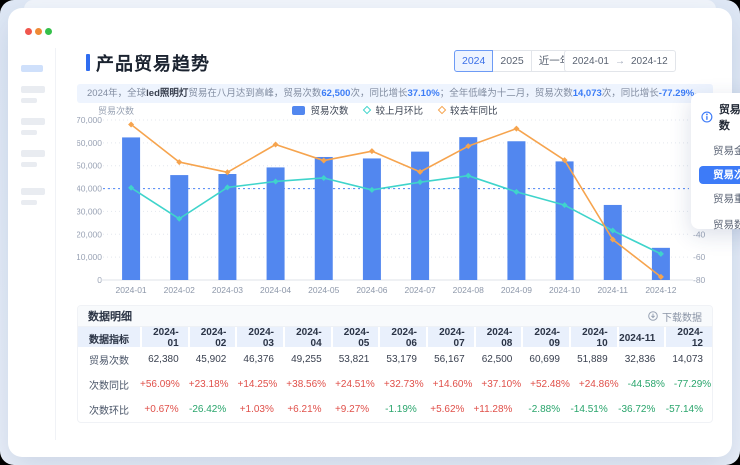 This screenshot has height=465, width=740. I want to click on left-axis-label: 20,000, so click(89, 234).